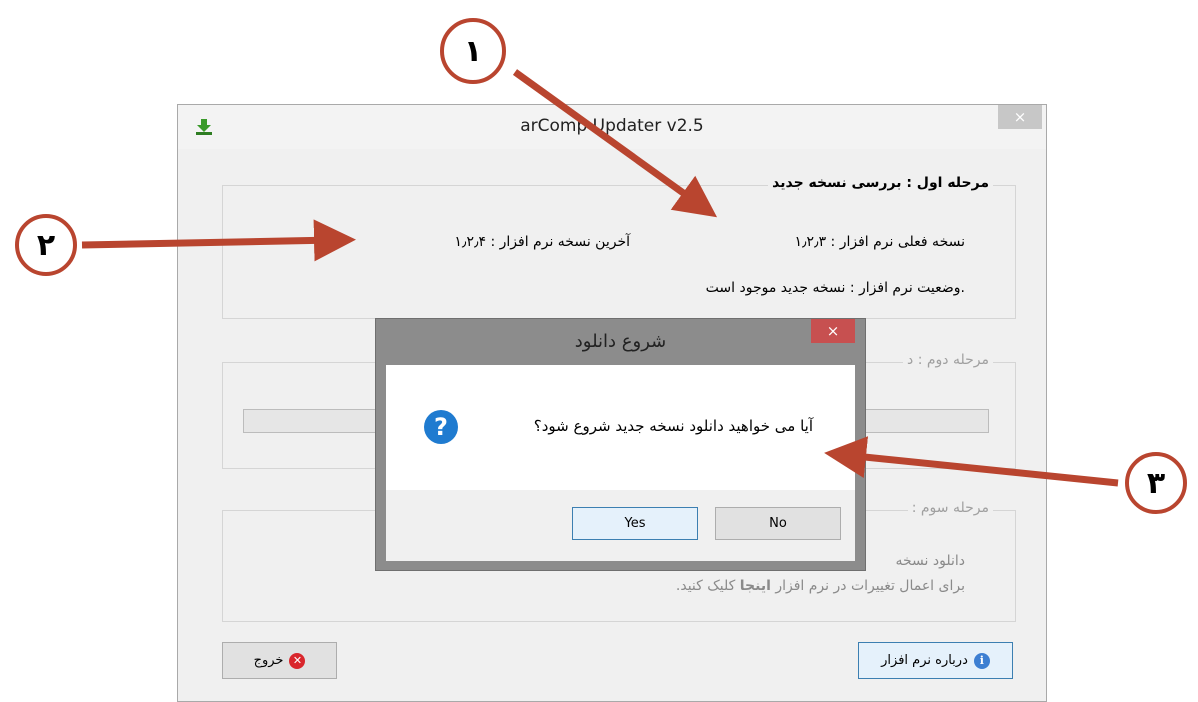 The width and height of the screenshot is (1198, 702). What do you see at coordinates (1156, 483) in the screenshot?
I see `annotation-badge-3: ۳` at bounding box center [1156, 483].